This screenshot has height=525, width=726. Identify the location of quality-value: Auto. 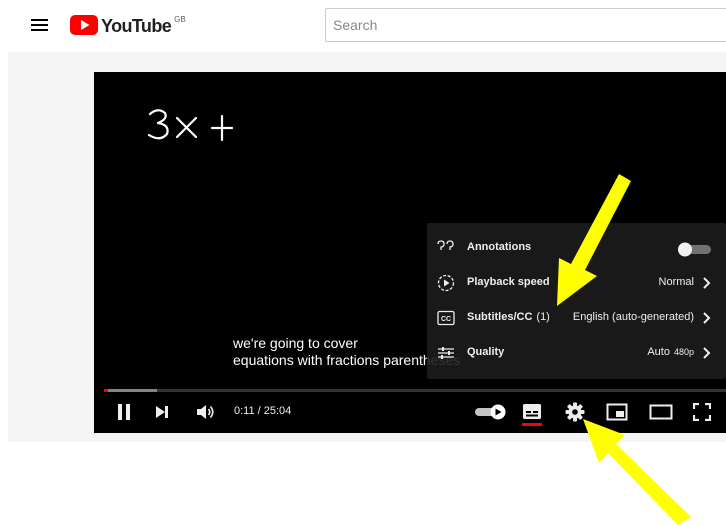
(658, 352).